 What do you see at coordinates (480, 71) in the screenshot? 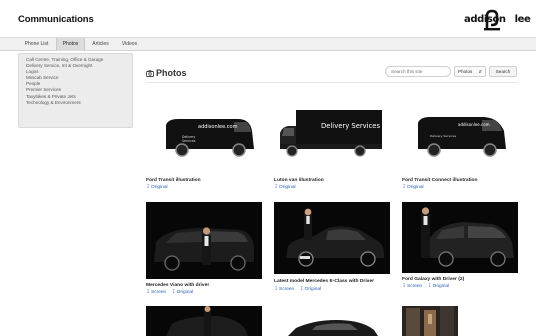
I see `chevron-updown-icon: ⇵` at bounding box center [480, 71].